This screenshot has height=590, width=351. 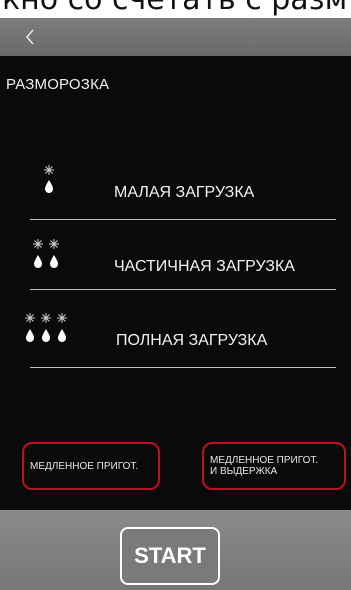 I want to click on option-full-load: ПОЛНАЯ ЗАГРУЗКА, so click(x=180, y=332).